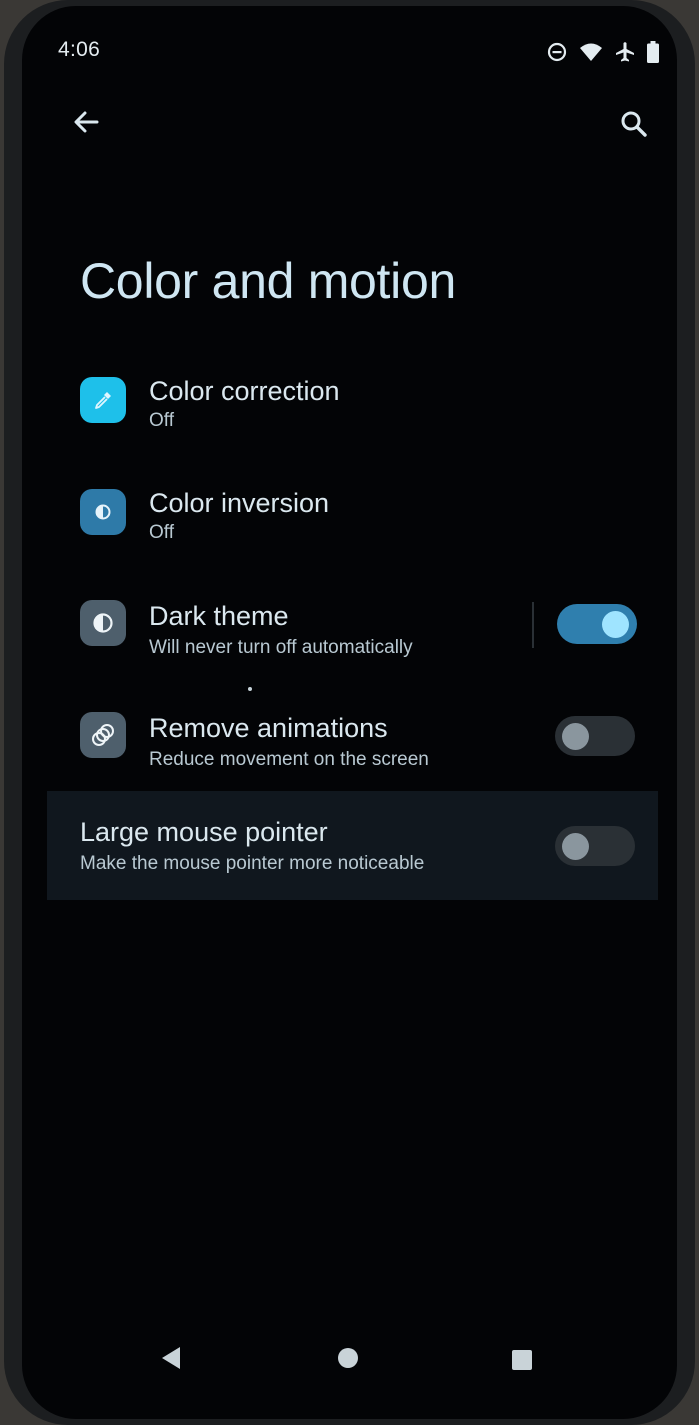  What do you see at coordinates (597, 624) in the screenshot?
I see `dark-theme-toggle` at bounding box center [597, 624].